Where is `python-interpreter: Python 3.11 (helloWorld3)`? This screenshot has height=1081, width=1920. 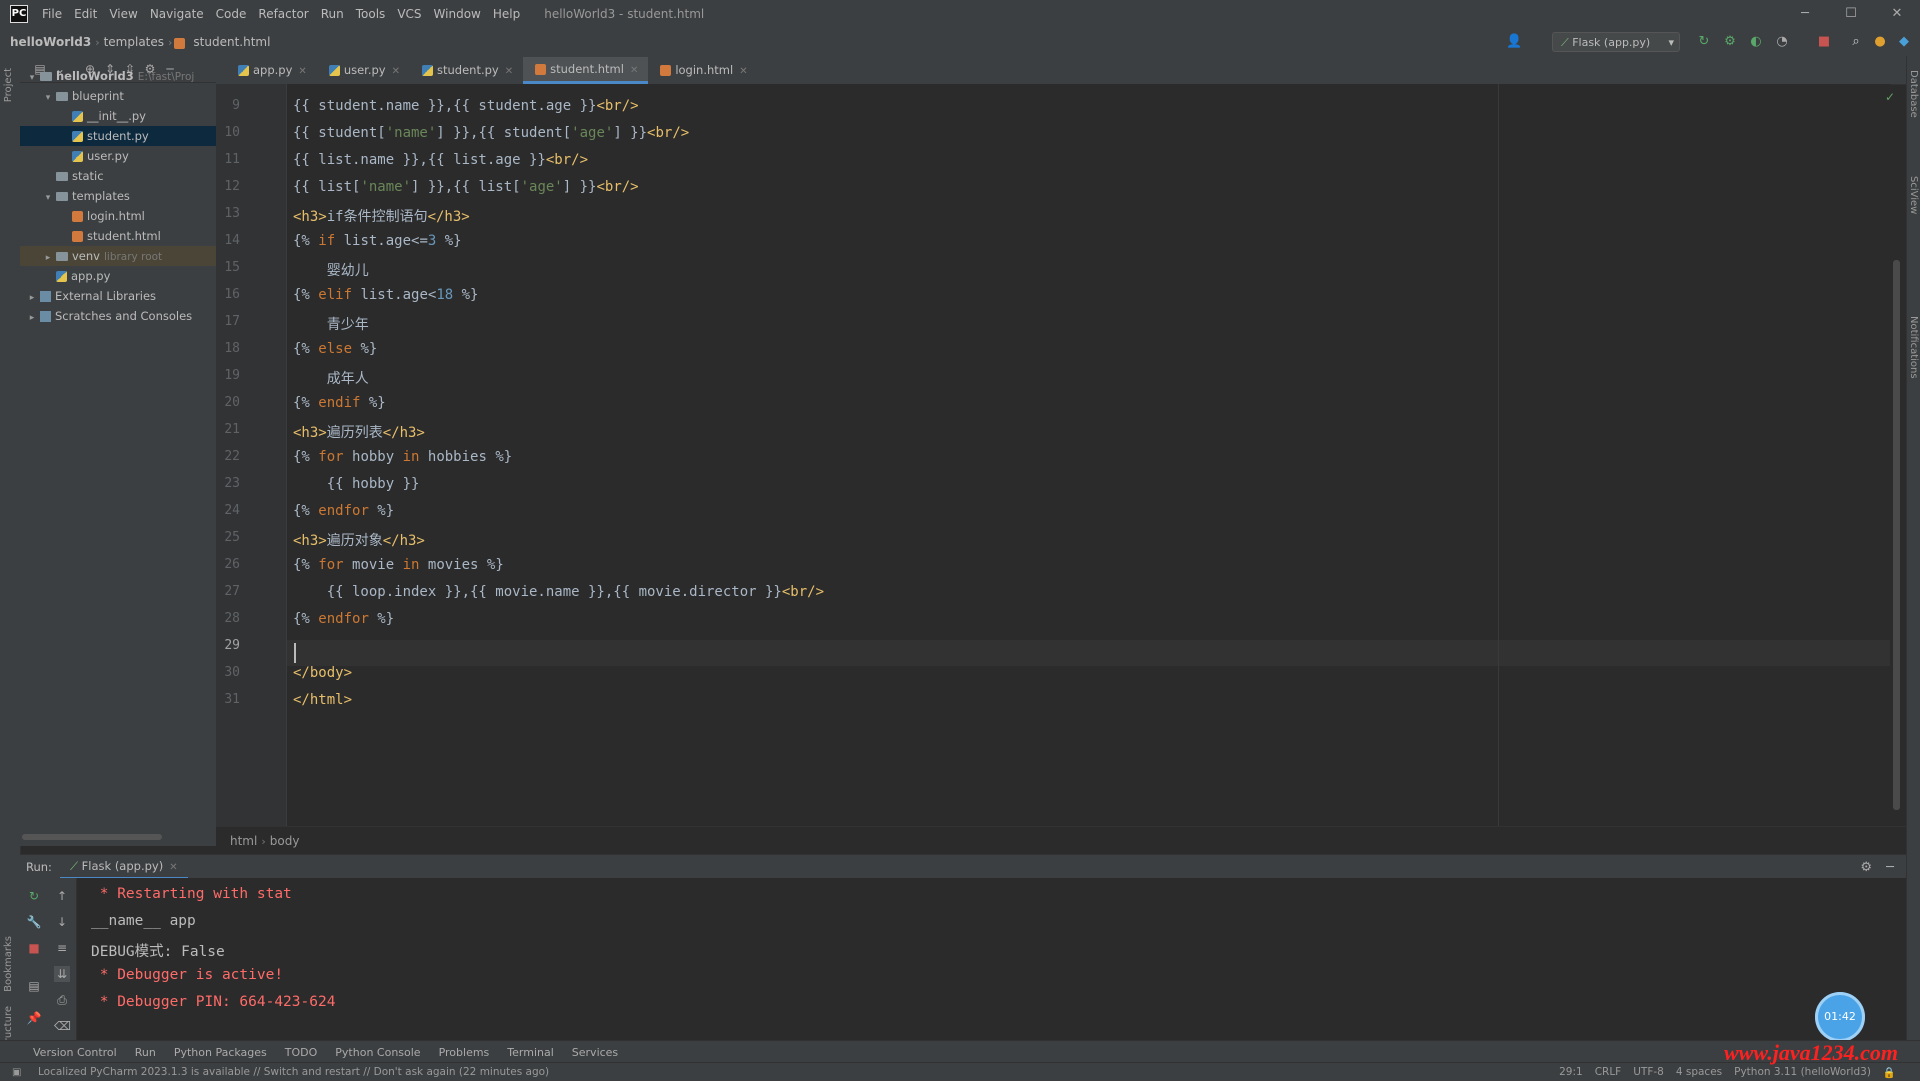 python-interpreter: Python 3.11 (helloWorld3) is located at coordinates (1802, 1072).